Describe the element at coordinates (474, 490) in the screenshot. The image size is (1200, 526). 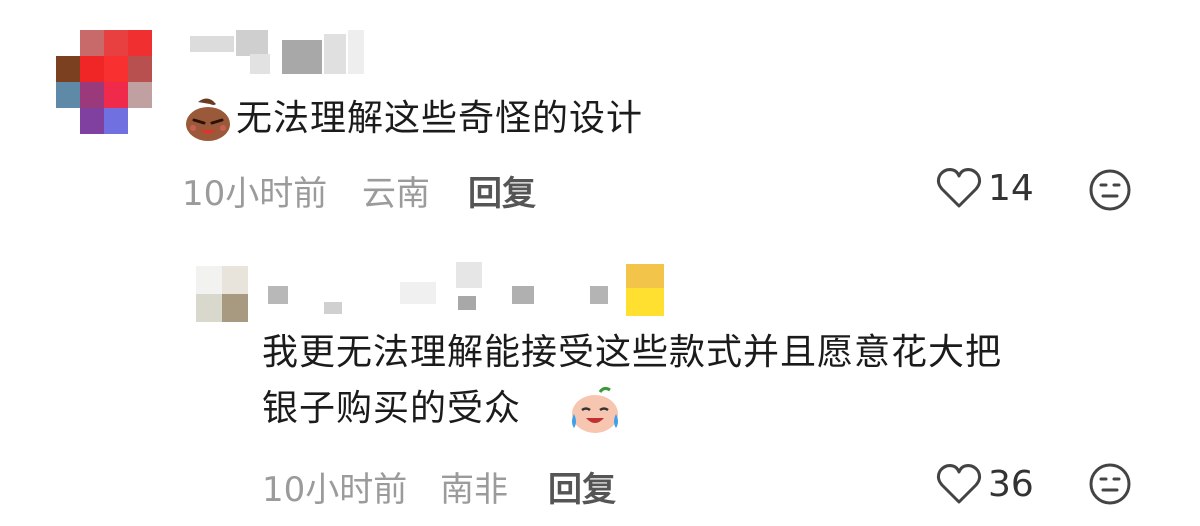
I see `comment-location: 南非` at that location.